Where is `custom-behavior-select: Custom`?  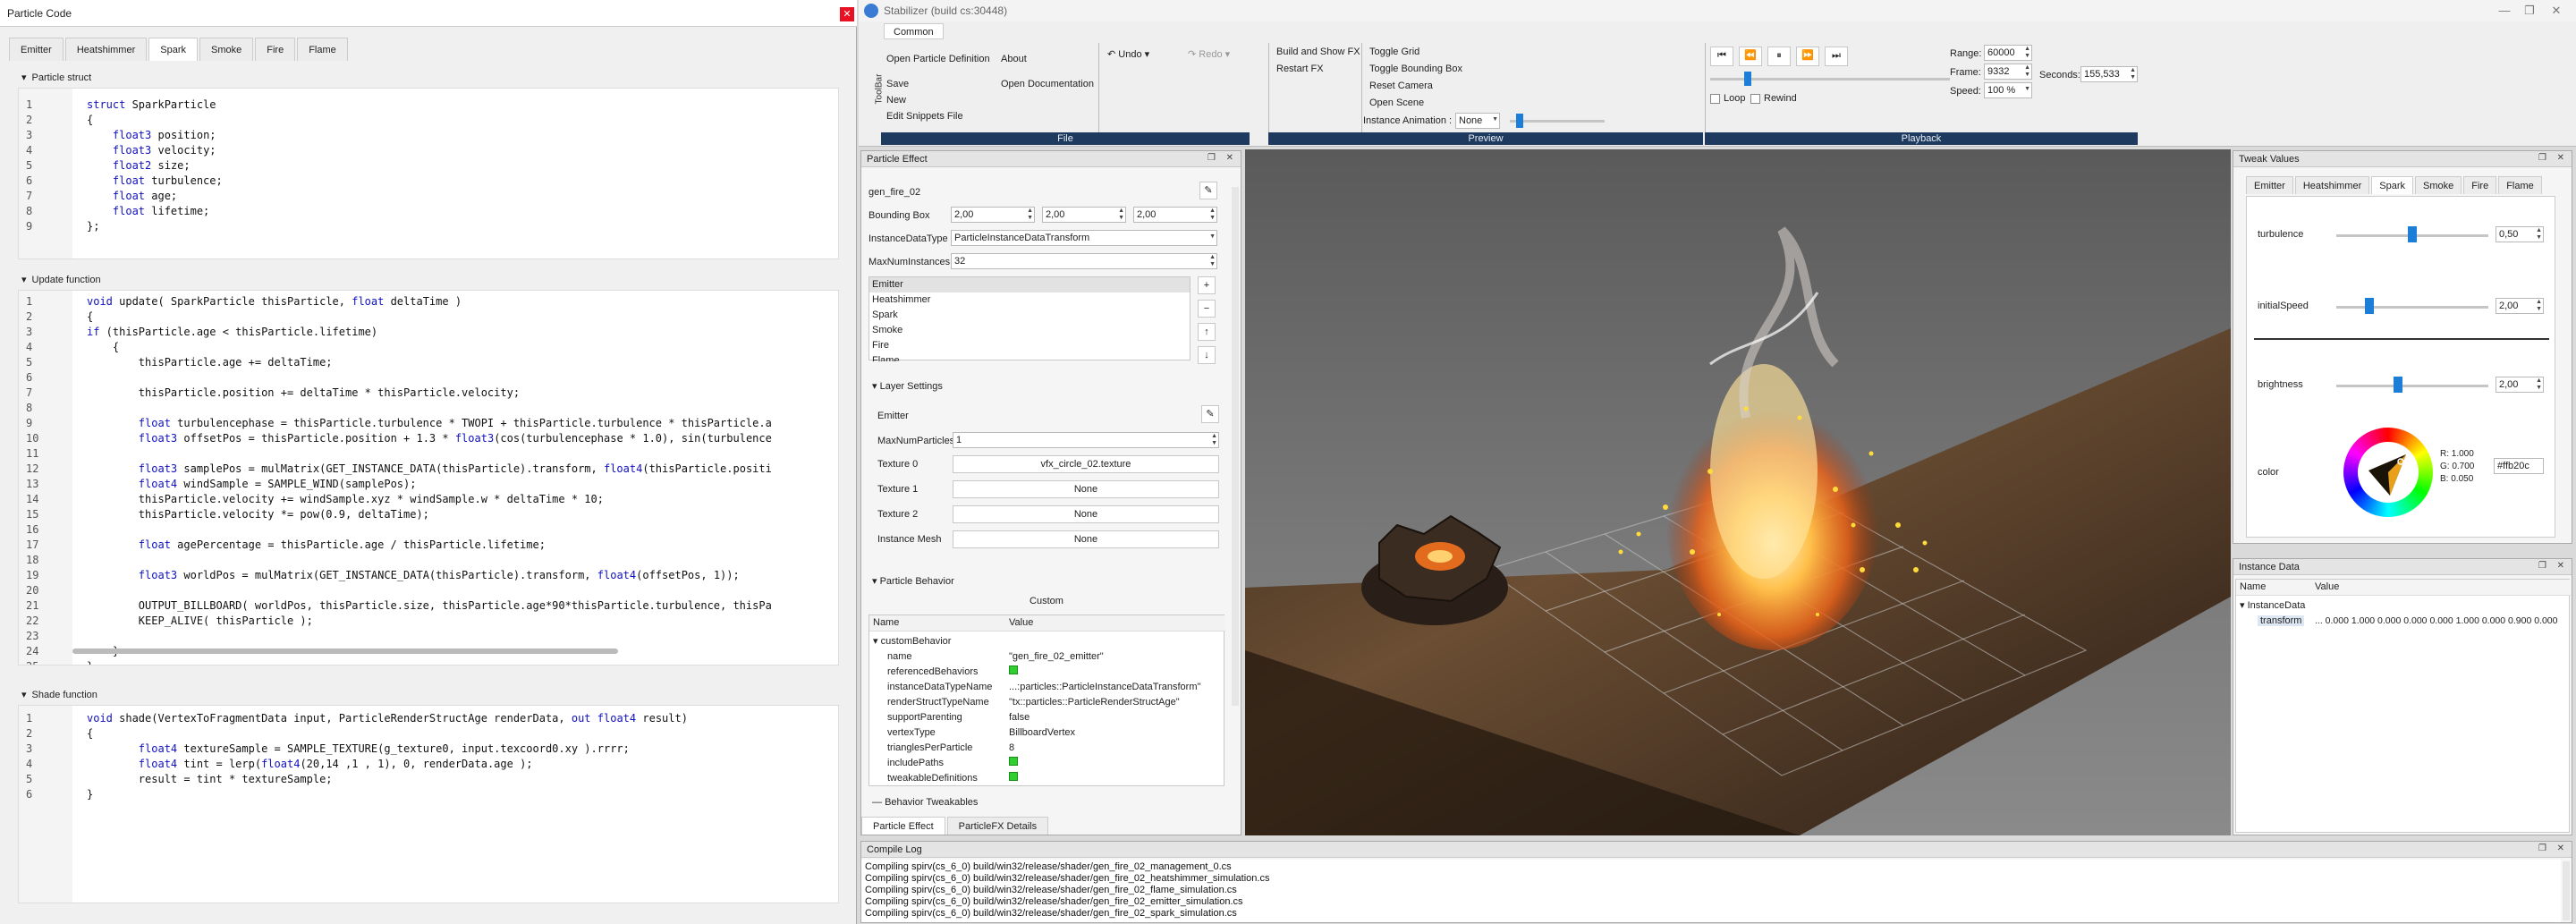 custom-behavior-select: Custom is located at coordinates (1046, 602).